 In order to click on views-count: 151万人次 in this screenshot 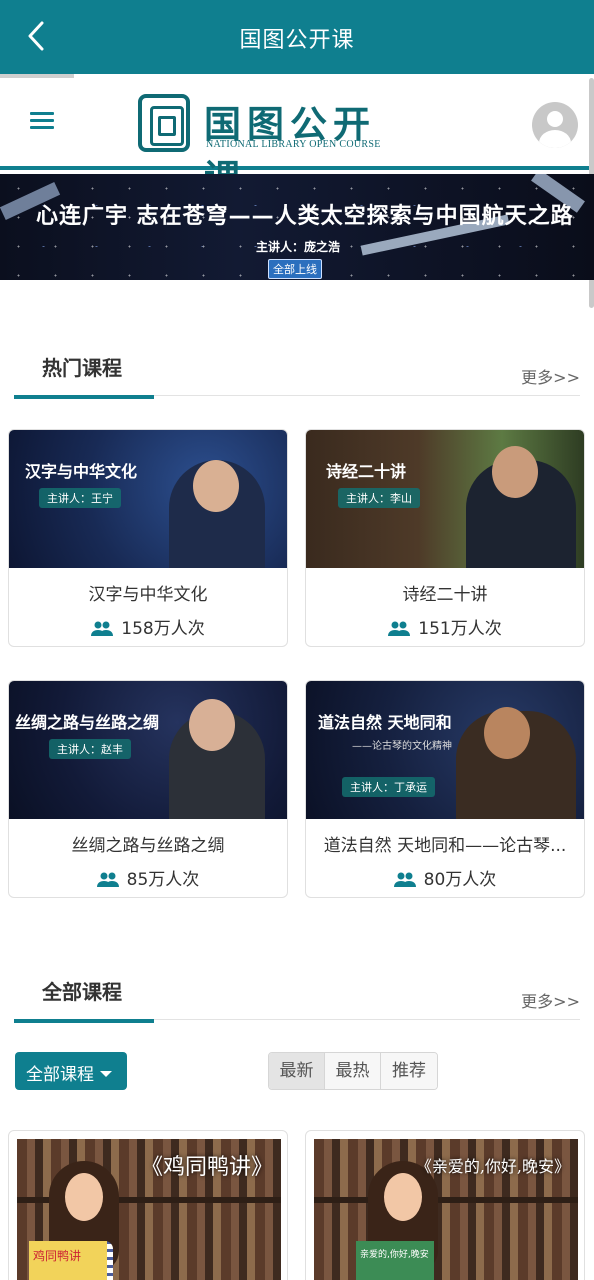, I will do `click(460, 629)`.